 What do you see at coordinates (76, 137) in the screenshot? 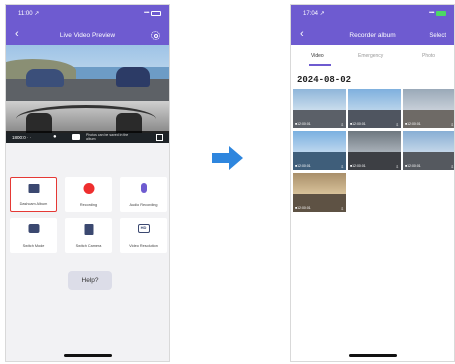
I see `snapshot-camera-icon` at bounding box center [76, 137].